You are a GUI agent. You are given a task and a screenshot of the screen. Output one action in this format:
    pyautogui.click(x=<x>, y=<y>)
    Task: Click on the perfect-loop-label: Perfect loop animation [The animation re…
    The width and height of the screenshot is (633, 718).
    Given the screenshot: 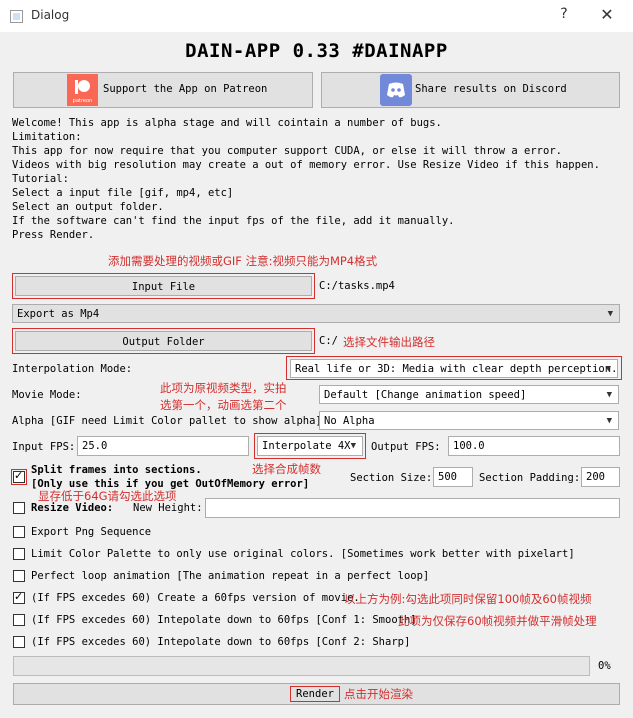 What is the action you would take?
    pyautogui.click(x=230, y=576)
    